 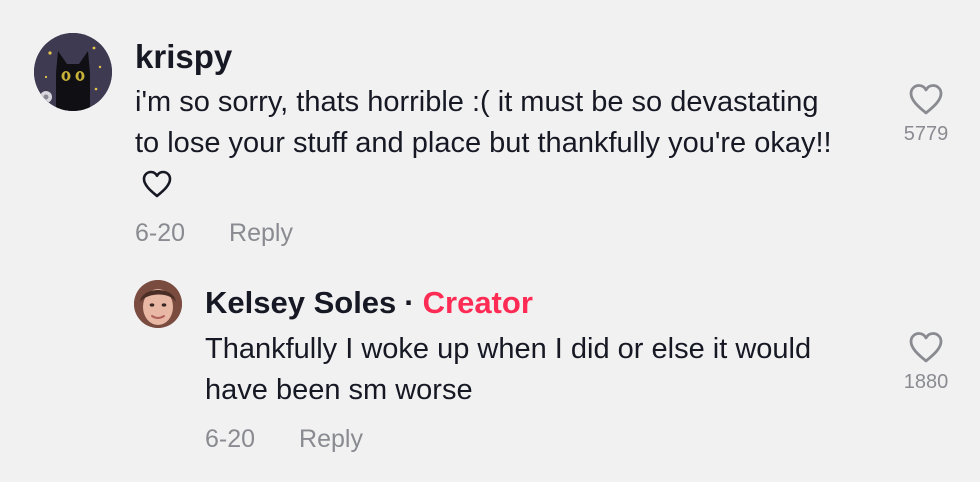 I want to click on commenter-username: krispy, so click(x=183, y=57).